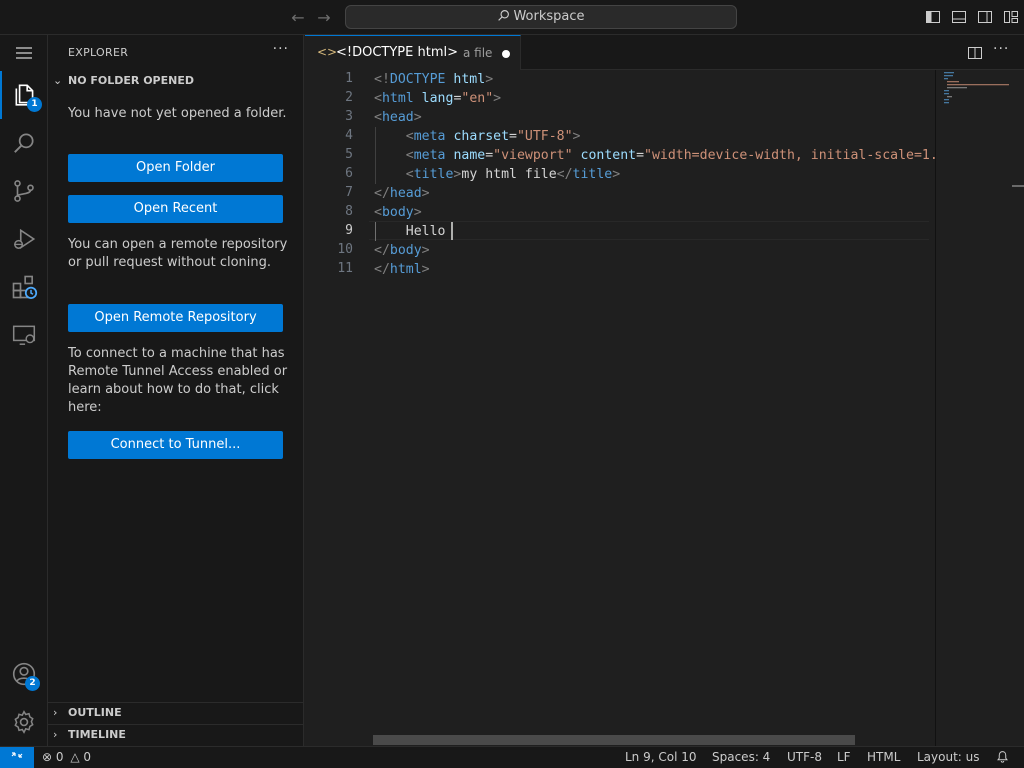  Describe the element at coordinates (177, 113) in the screenshot. I see `no-folder-text: You have not yet opened a folder.` at that location.